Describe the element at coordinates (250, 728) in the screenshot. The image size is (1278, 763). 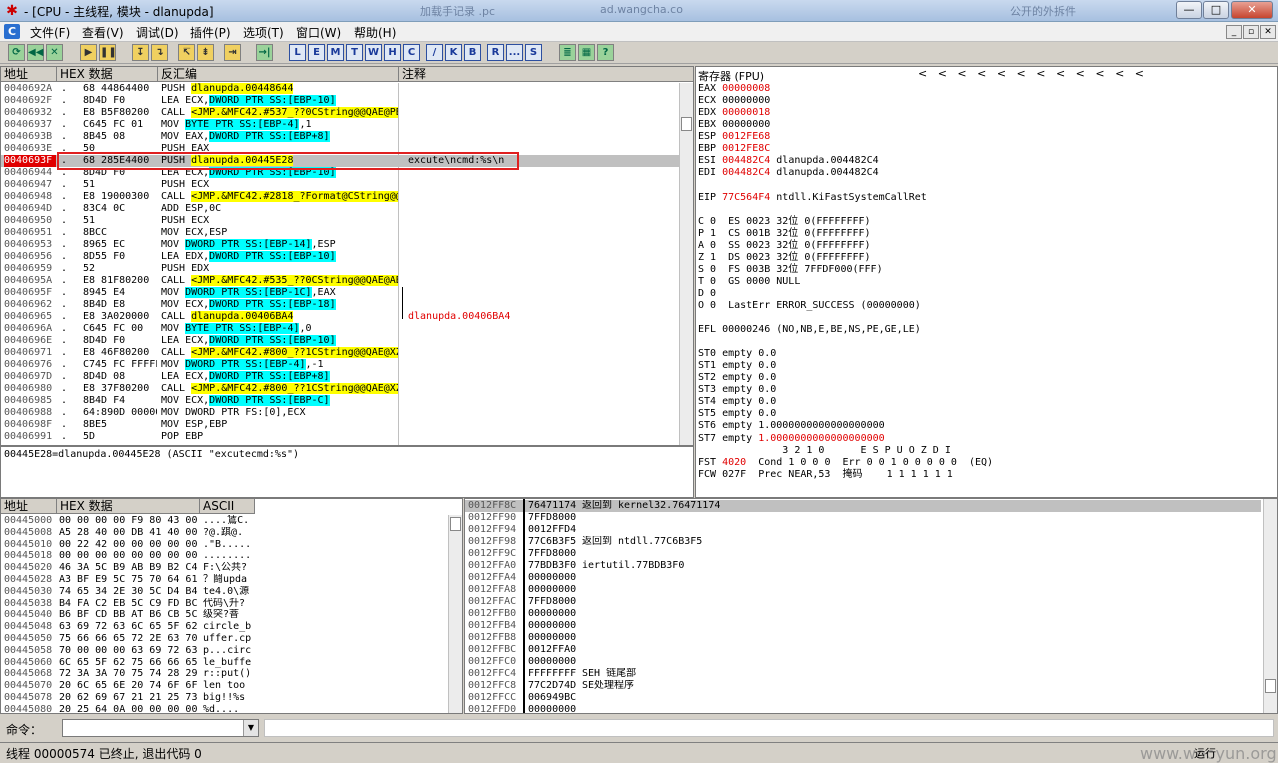
I see `chevron-down-icon: ▼` at that location.